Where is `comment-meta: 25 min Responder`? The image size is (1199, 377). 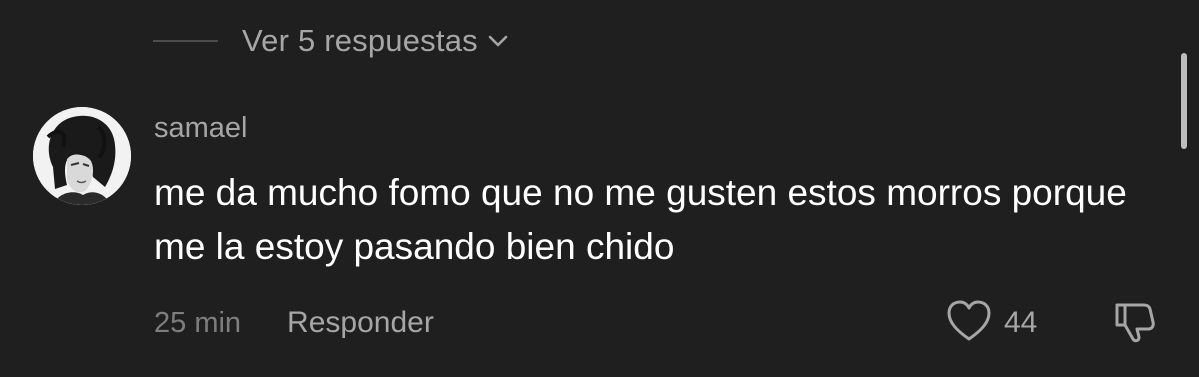
comment-meta: 25 min Responder is located at coordinates (294, 323).